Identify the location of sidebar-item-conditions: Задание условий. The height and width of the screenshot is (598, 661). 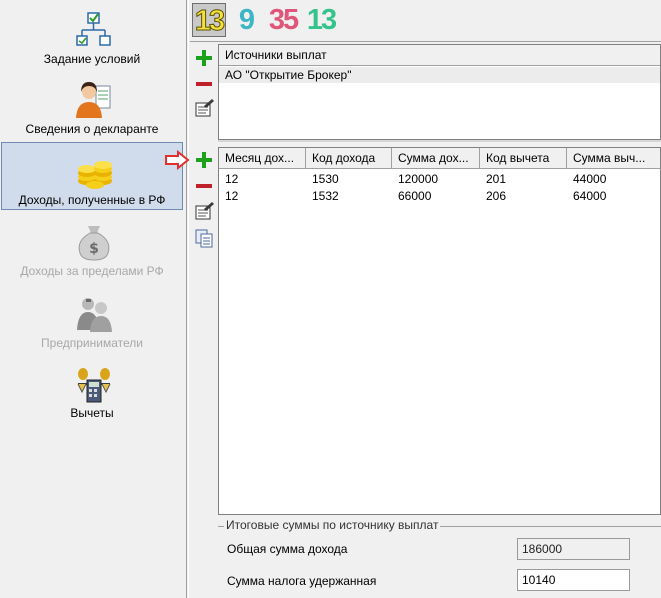
(92, 36).